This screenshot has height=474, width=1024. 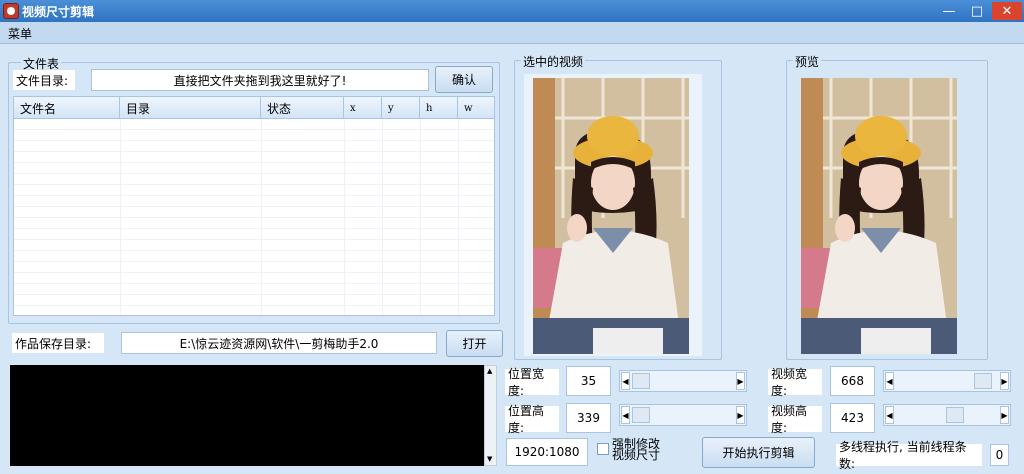 I want to click on force-modify-label: 强制修改 视频尺寸, so click(x=636, y=450).